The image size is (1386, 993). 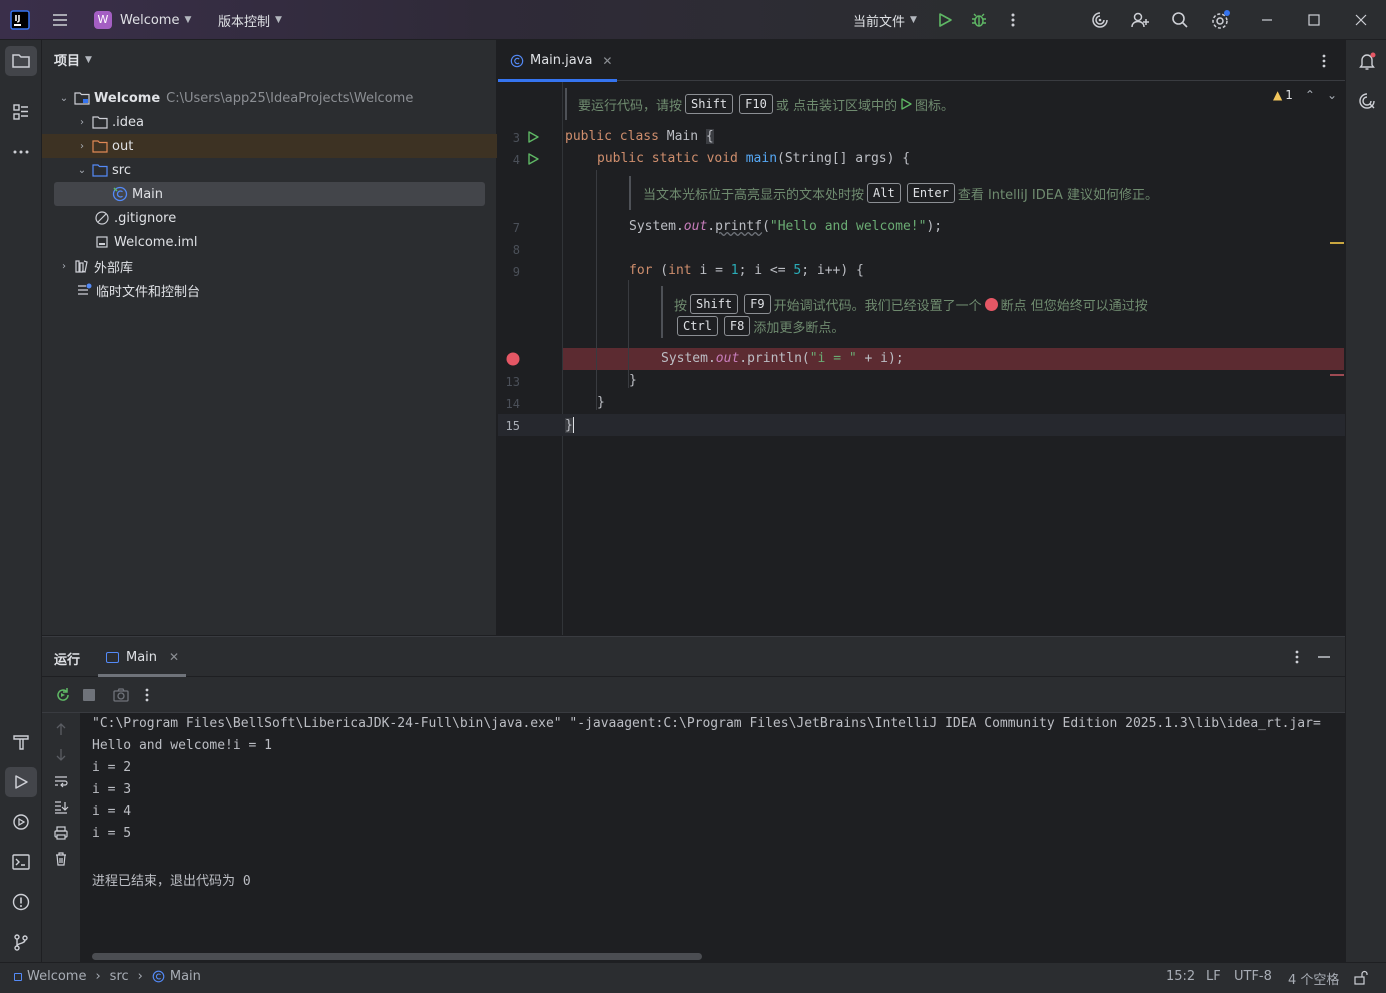 What do you see at coordinates (714, 304) in the screenshot?
I see `key-badge: Shift` at bounding box center [714, 304].